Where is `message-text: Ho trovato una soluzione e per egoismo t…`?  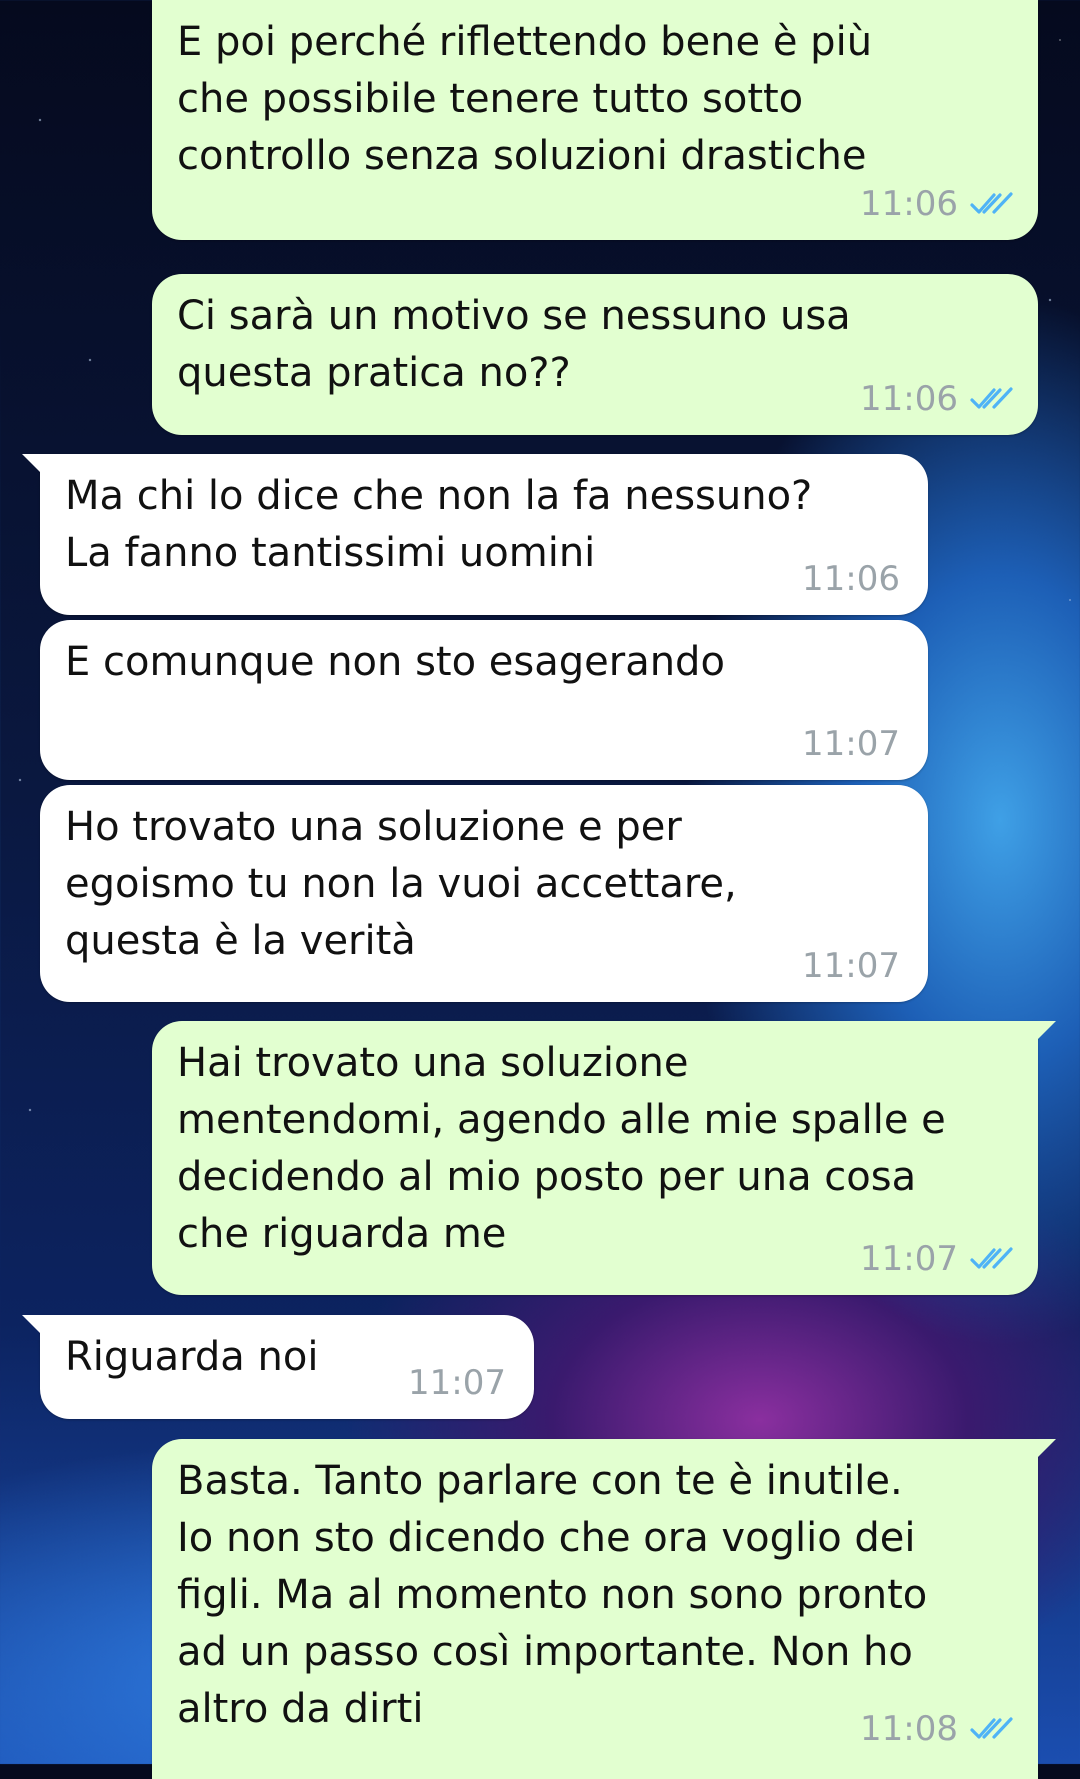 message-text: Ho trovato una soluzione e per egoismo t… is located at coordinates (401, 884).